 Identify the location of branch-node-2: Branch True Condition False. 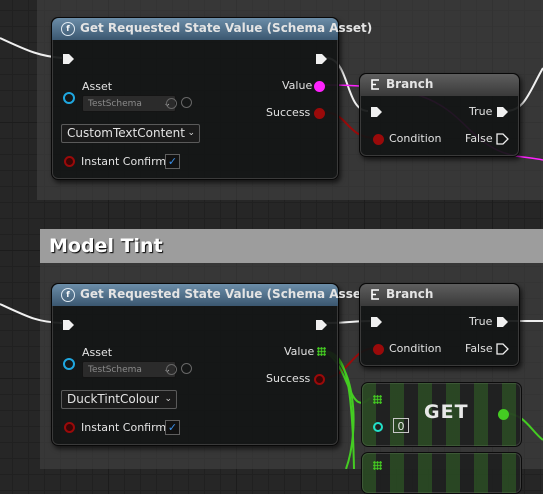
(439, 325).